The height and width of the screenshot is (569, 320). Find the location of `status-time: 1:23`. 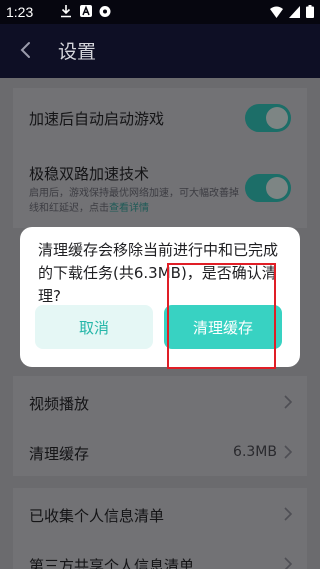

status-time: 1:23 is located at coordinates (20, 12).